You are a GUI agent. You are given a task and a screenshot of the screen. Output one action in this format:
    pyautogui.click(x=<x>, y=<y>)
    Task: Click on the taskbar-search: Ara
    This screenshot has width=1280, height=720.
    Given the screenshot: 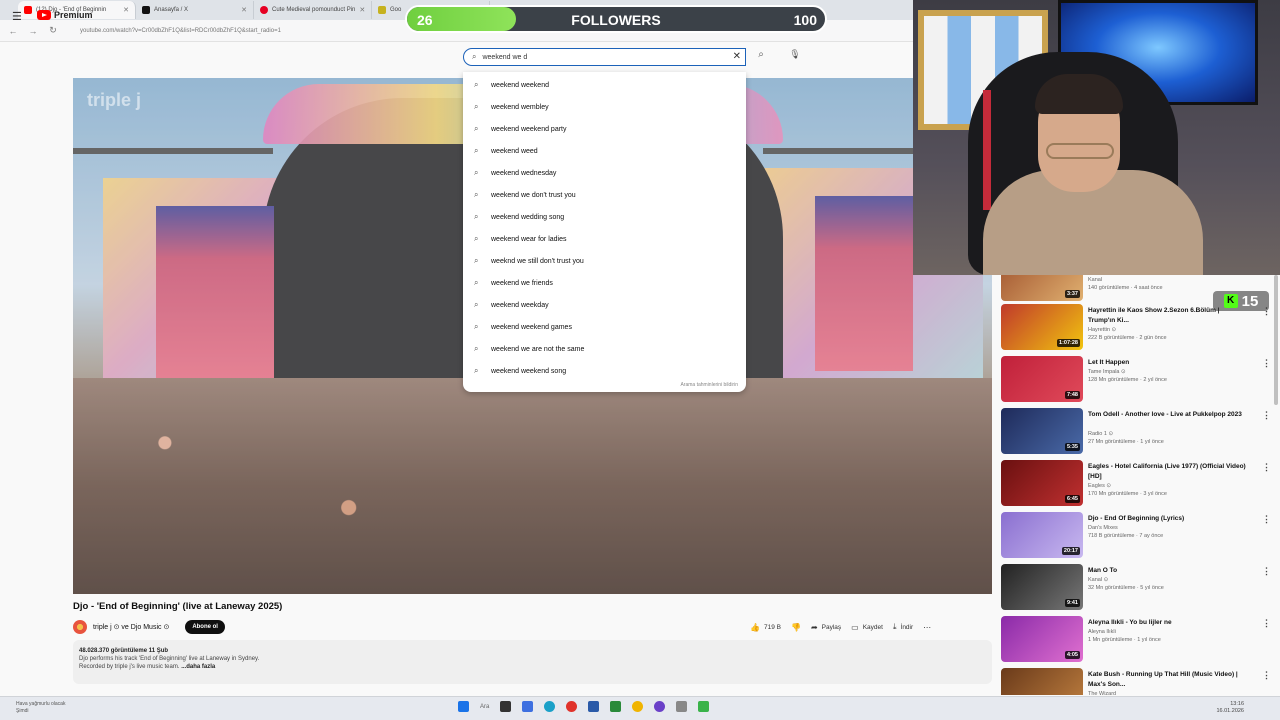 What is the action you would take?
    pyautogui.click(x=484, y=707)
    